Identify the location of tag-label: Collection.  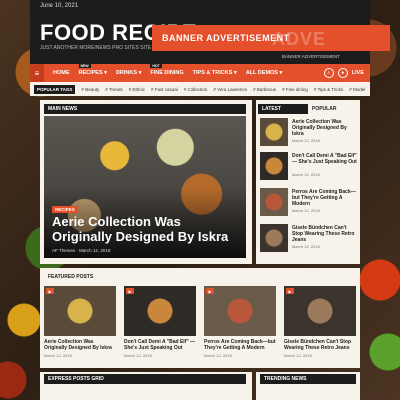
(197, 89).